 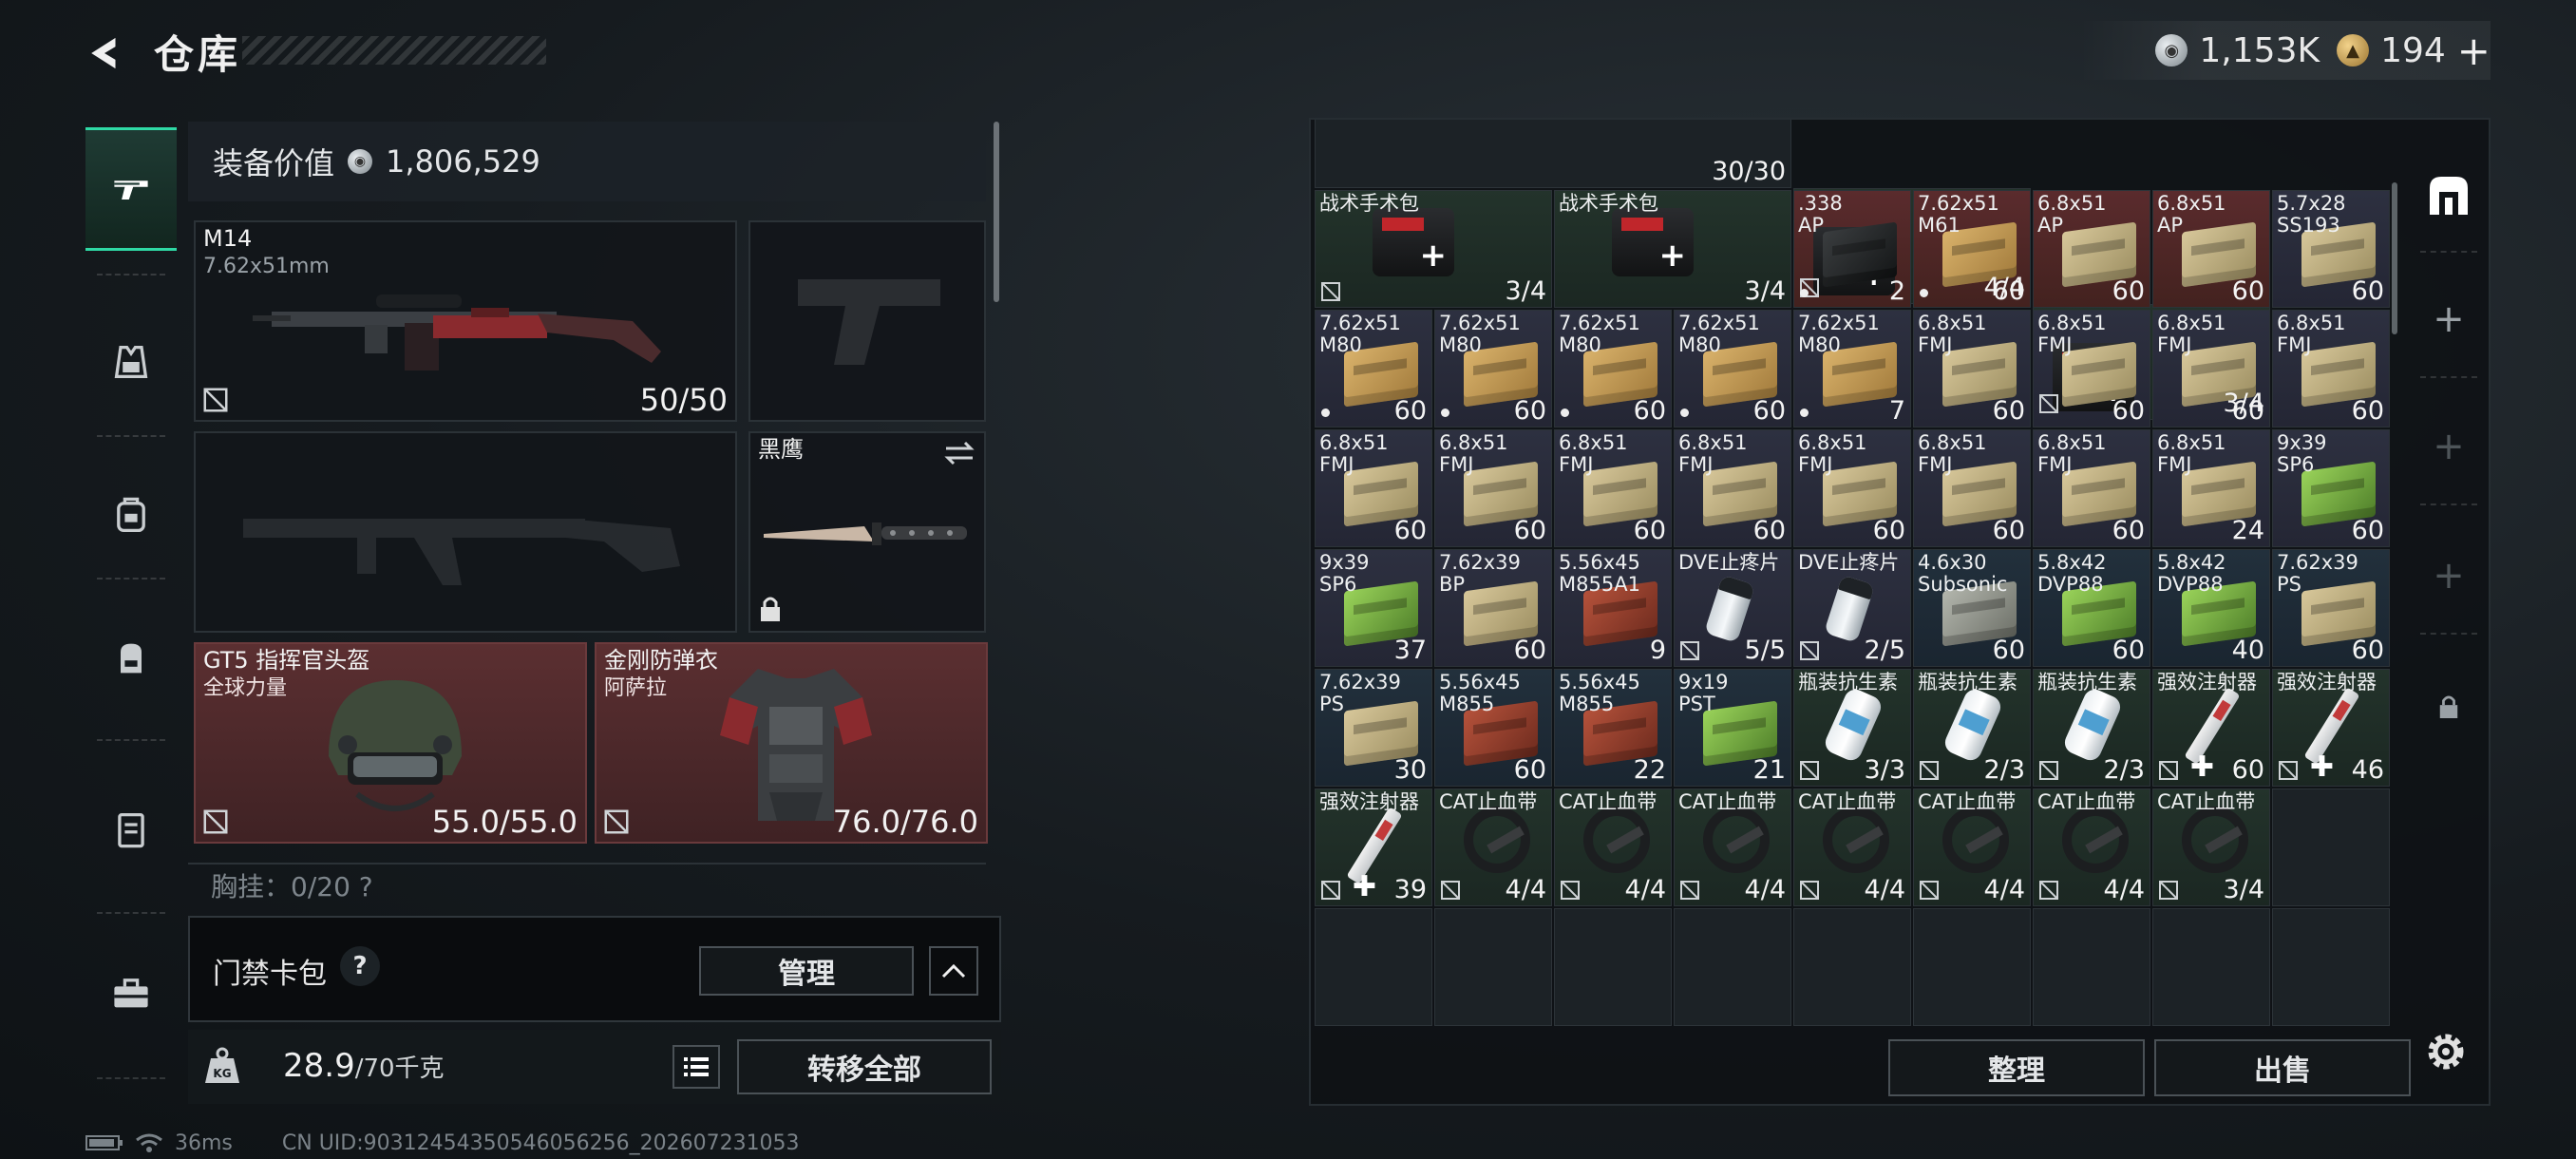 I want to click on stash-item: CAT止血带 3/4, so click(x=2211, y=847).